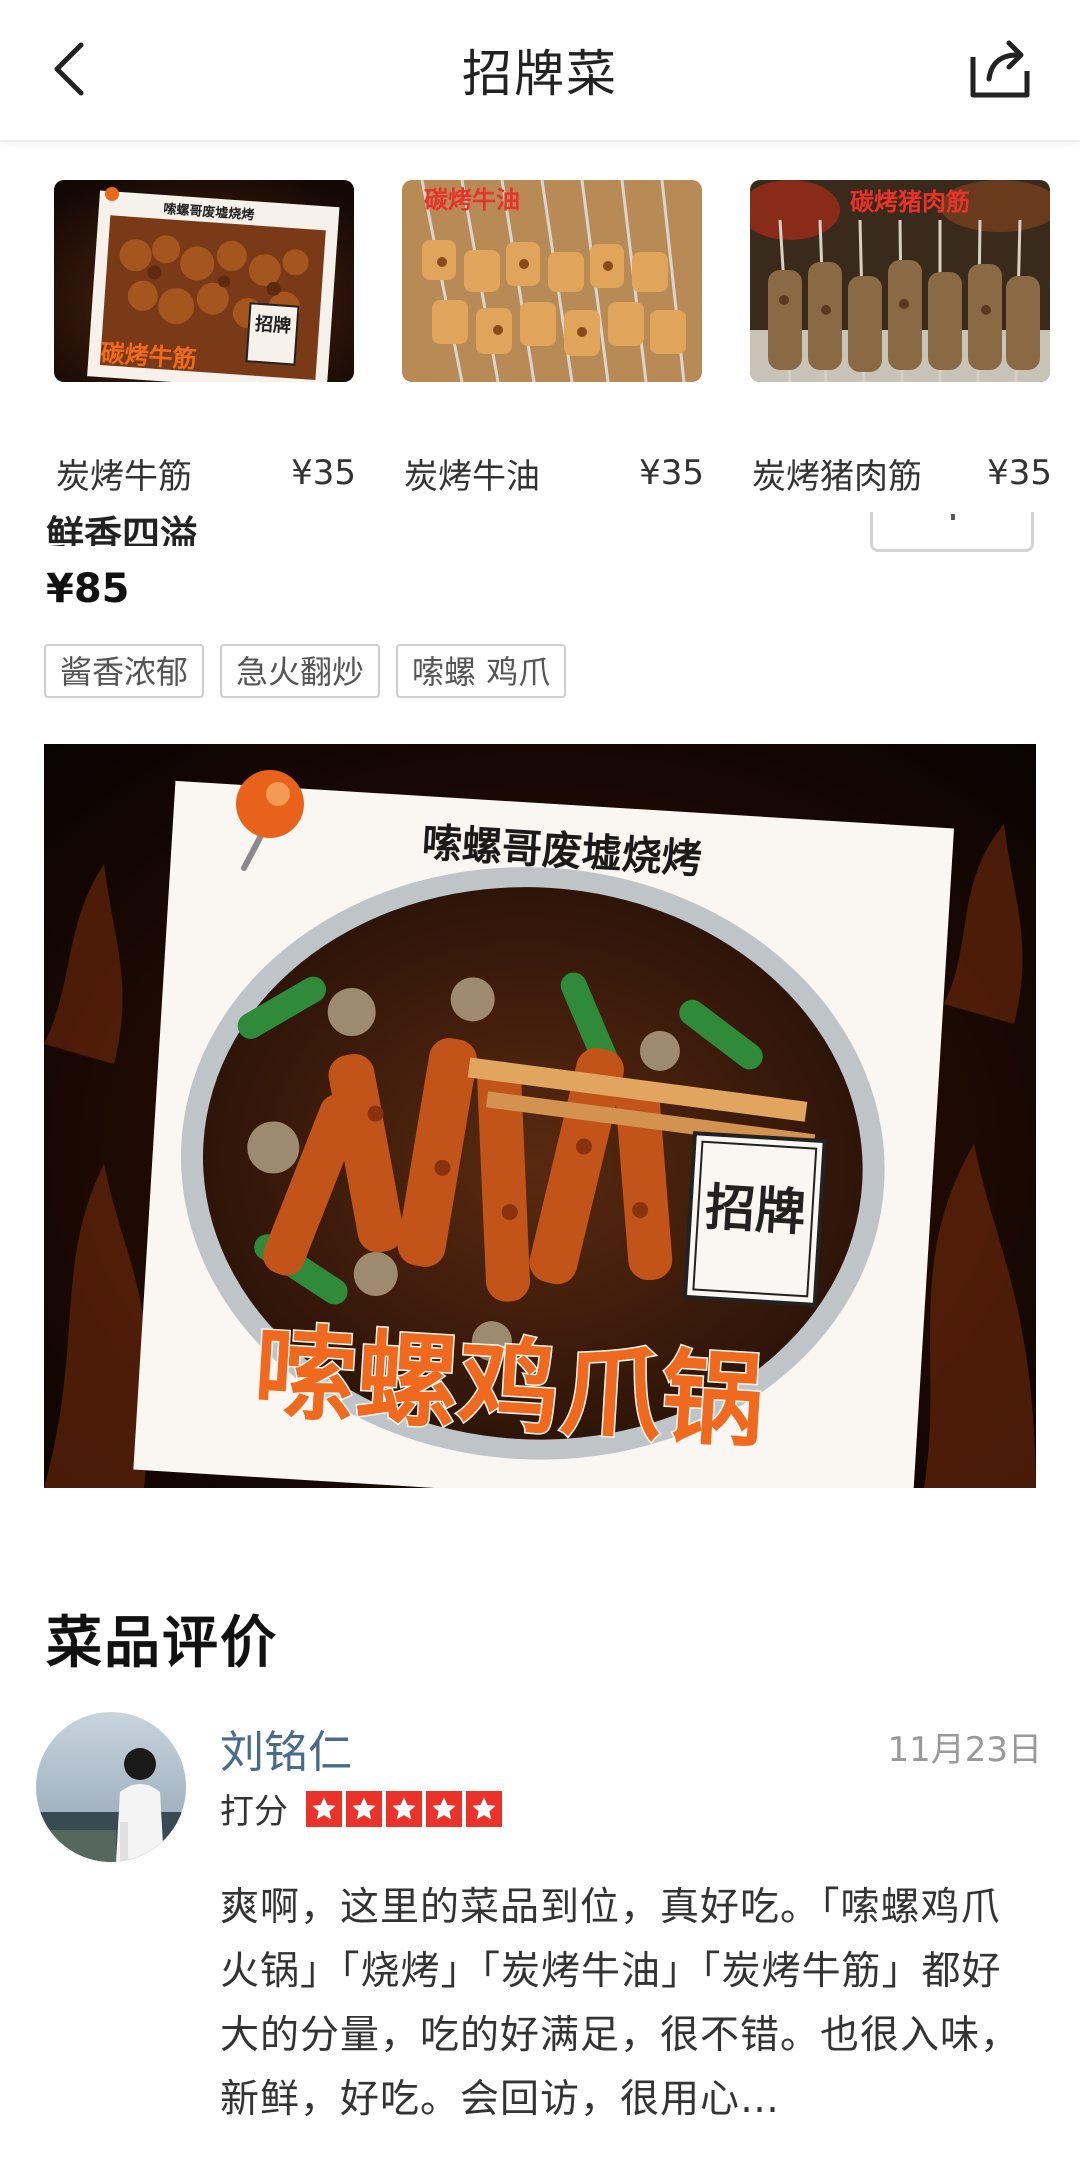 Image resolution: width=1080 pixels, height=2160 pixels. What do you see at coordinates (124, 476) in the screenshot?
I see `item-name: 炭烤牛筋` at bounding box center [124, 476].